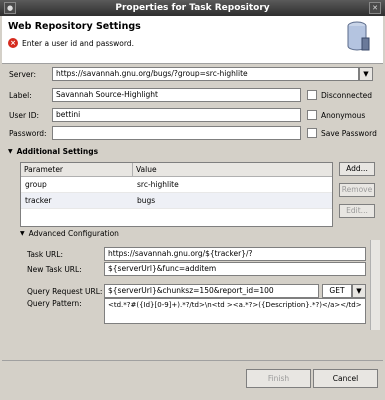 This screenshot has width=385, height=400. What do you see at coordinates (343, 115) in the screenshot?
I see `anonymous-label: Anonymous` at bounding box center [343, 115].